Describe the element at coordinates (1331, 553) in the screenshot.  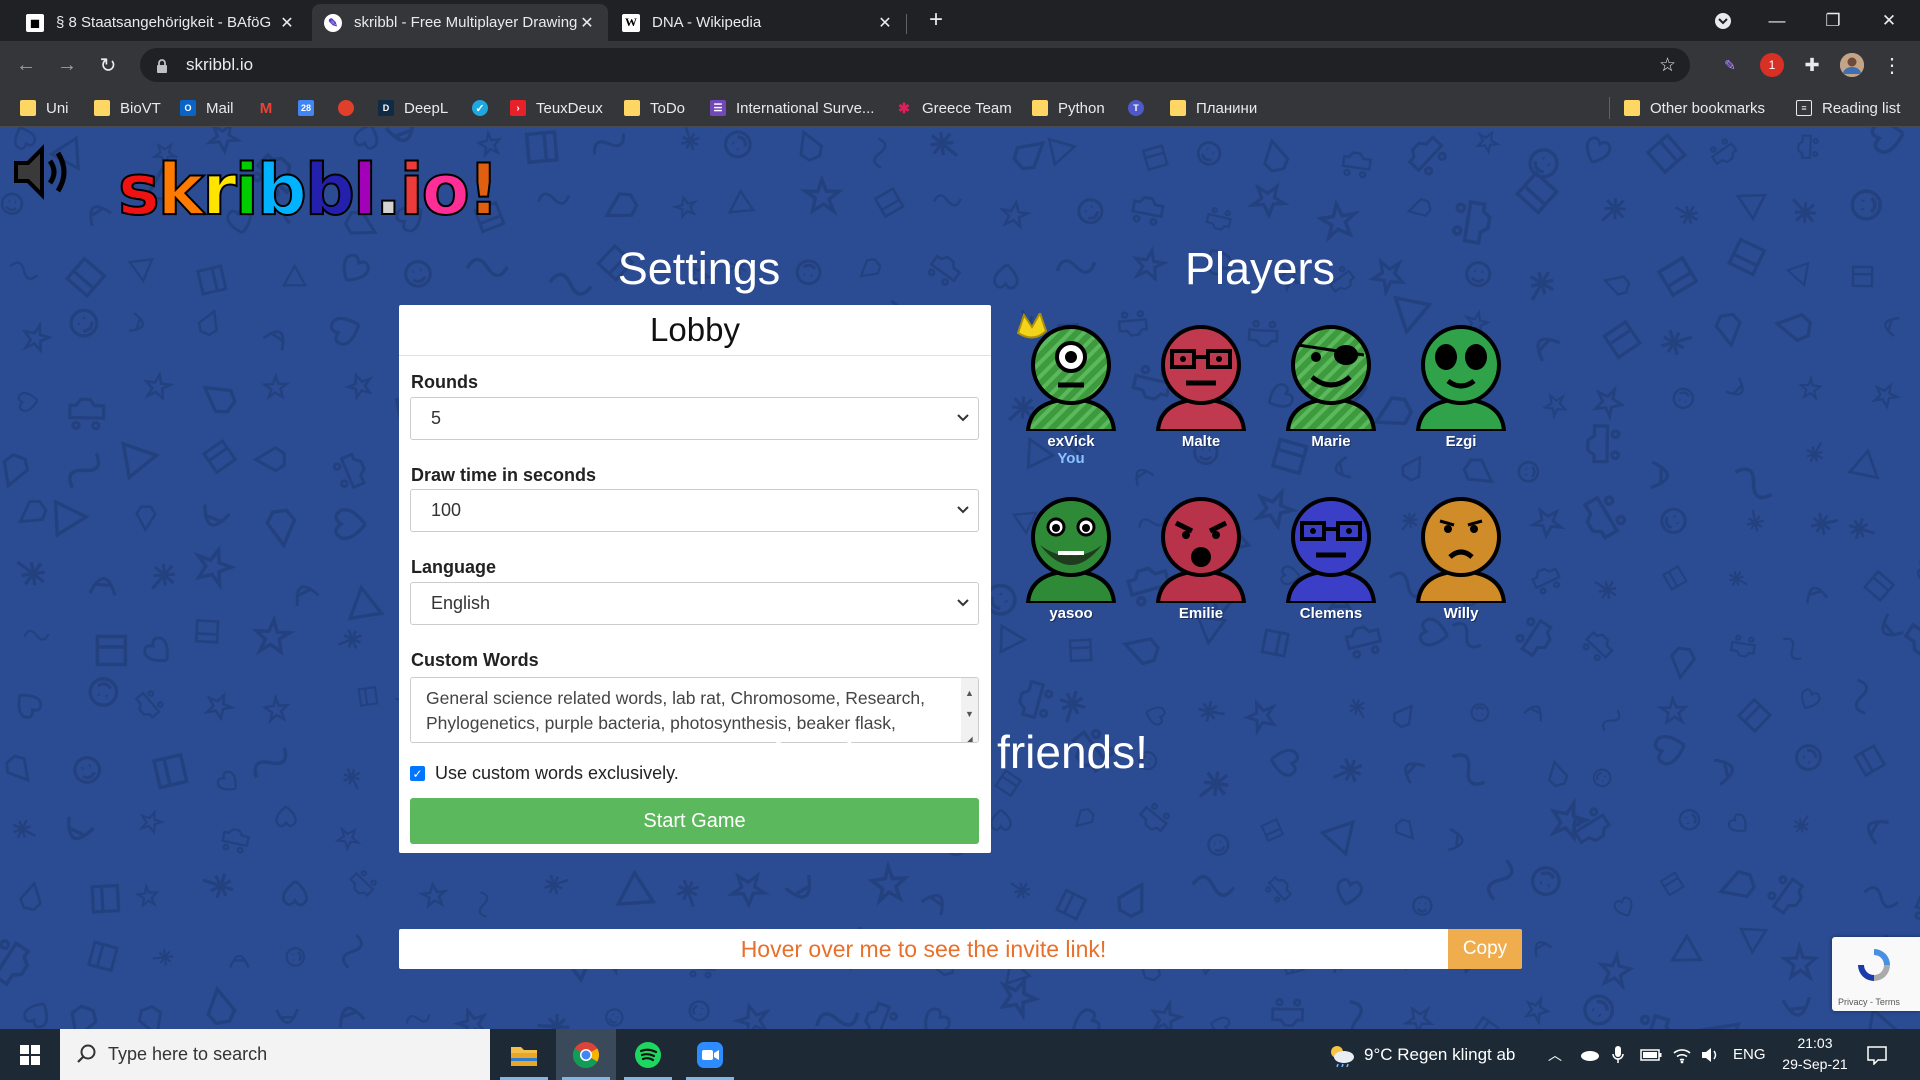
I see `player-card: Clemens` at that location.